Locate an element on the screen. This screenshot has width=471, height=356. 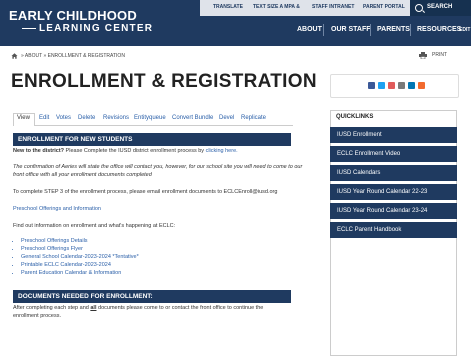
section-heading-text: DOCUMENTS NEEDED FOR ENROLLMENT: is located at coordinates (85, 296).